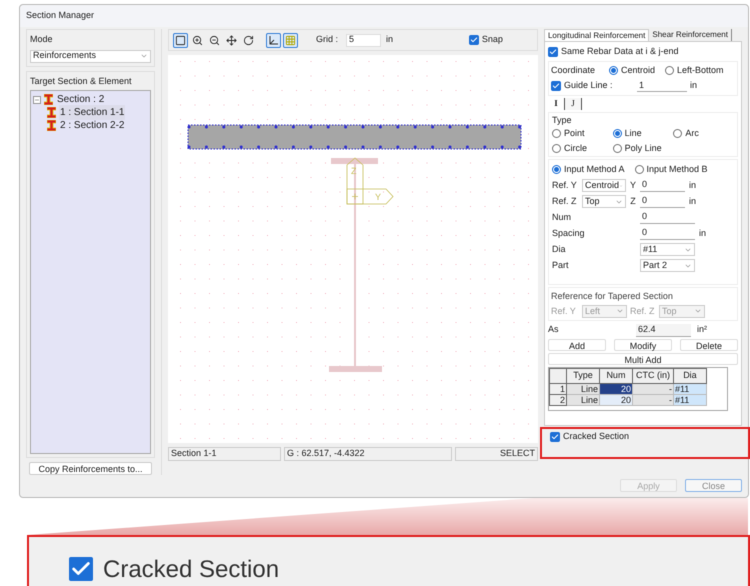 The width and height of the screenshot is (750, 586). I want to click on tree-item: 2 : Section 2-2, so click(92, 125).